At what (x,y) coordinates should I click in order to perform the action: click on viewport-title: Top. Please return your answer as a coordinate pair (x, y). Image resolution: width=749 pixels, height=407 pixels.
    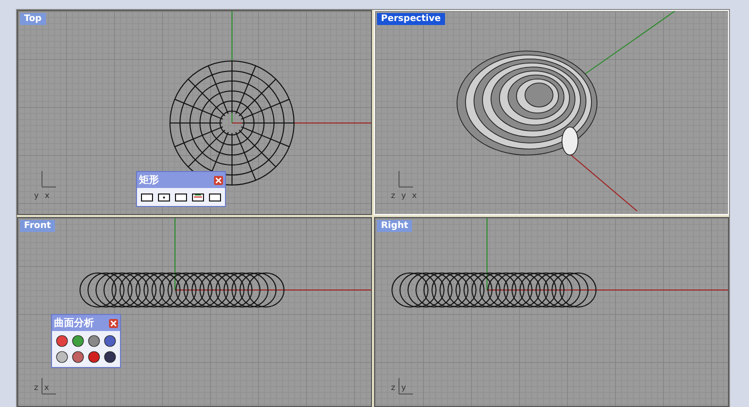
    Looking at the image, I should click on (33, 19).